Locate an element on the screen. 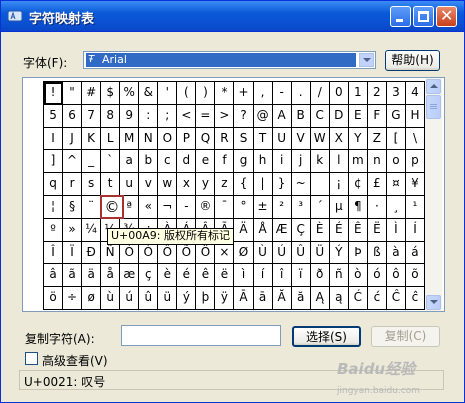  character-cell: b is located at coordinates (149, 162).